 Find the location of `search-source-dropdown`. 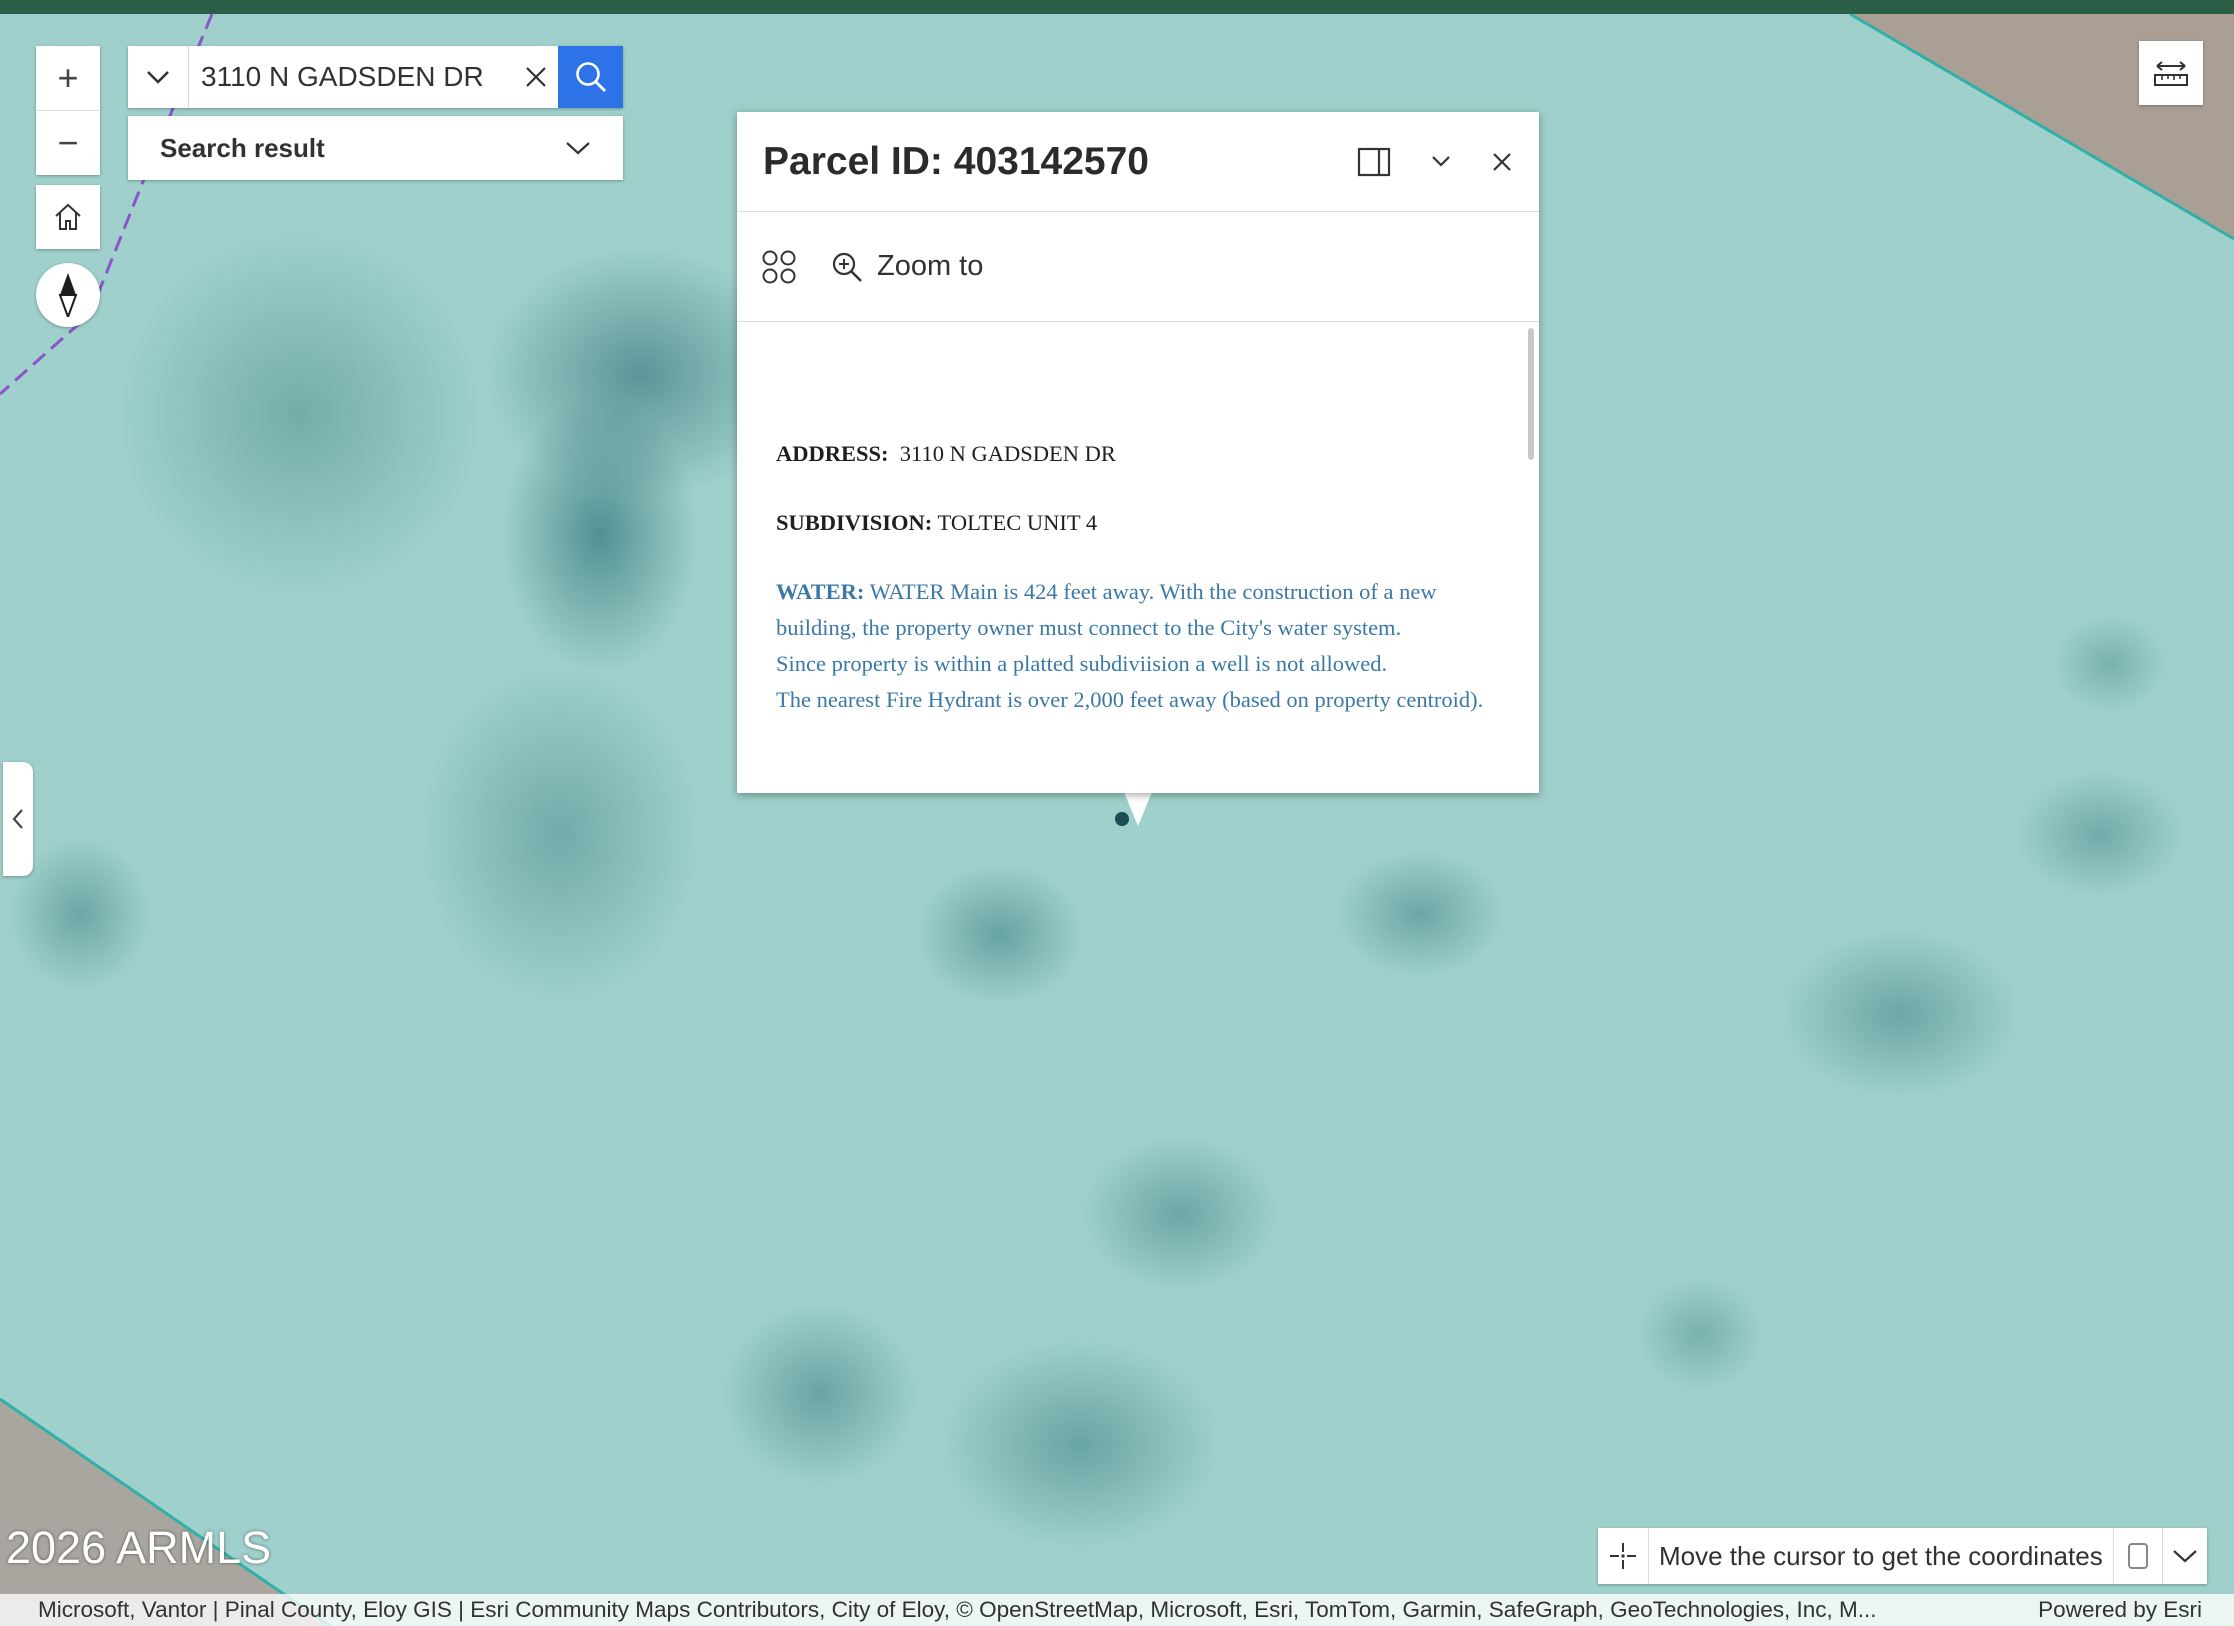

search-source-dropdown is located at coordinates (158, 77).